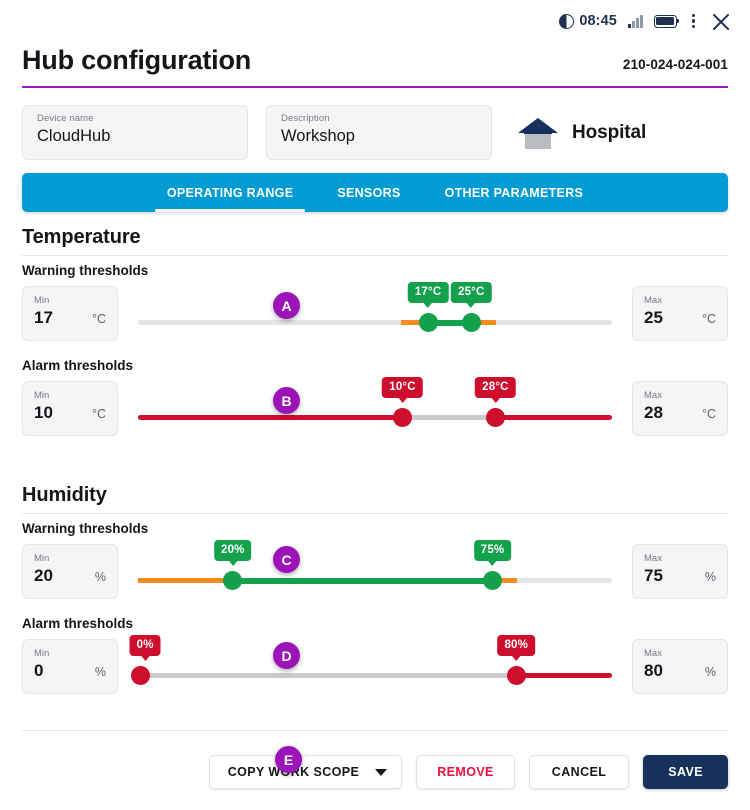  I want to click on place-group: Hospital, so click(581, 133).